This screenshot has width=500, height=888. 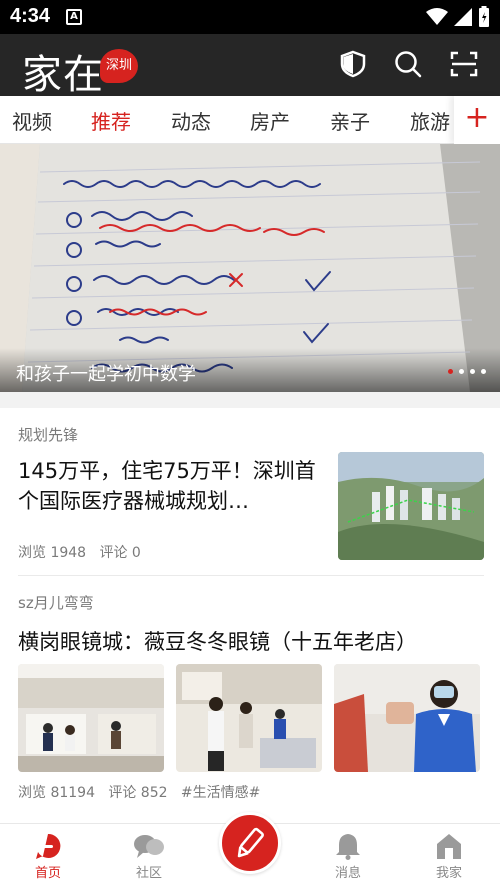 I want to click on home-icon, so click(x=48, y=846).